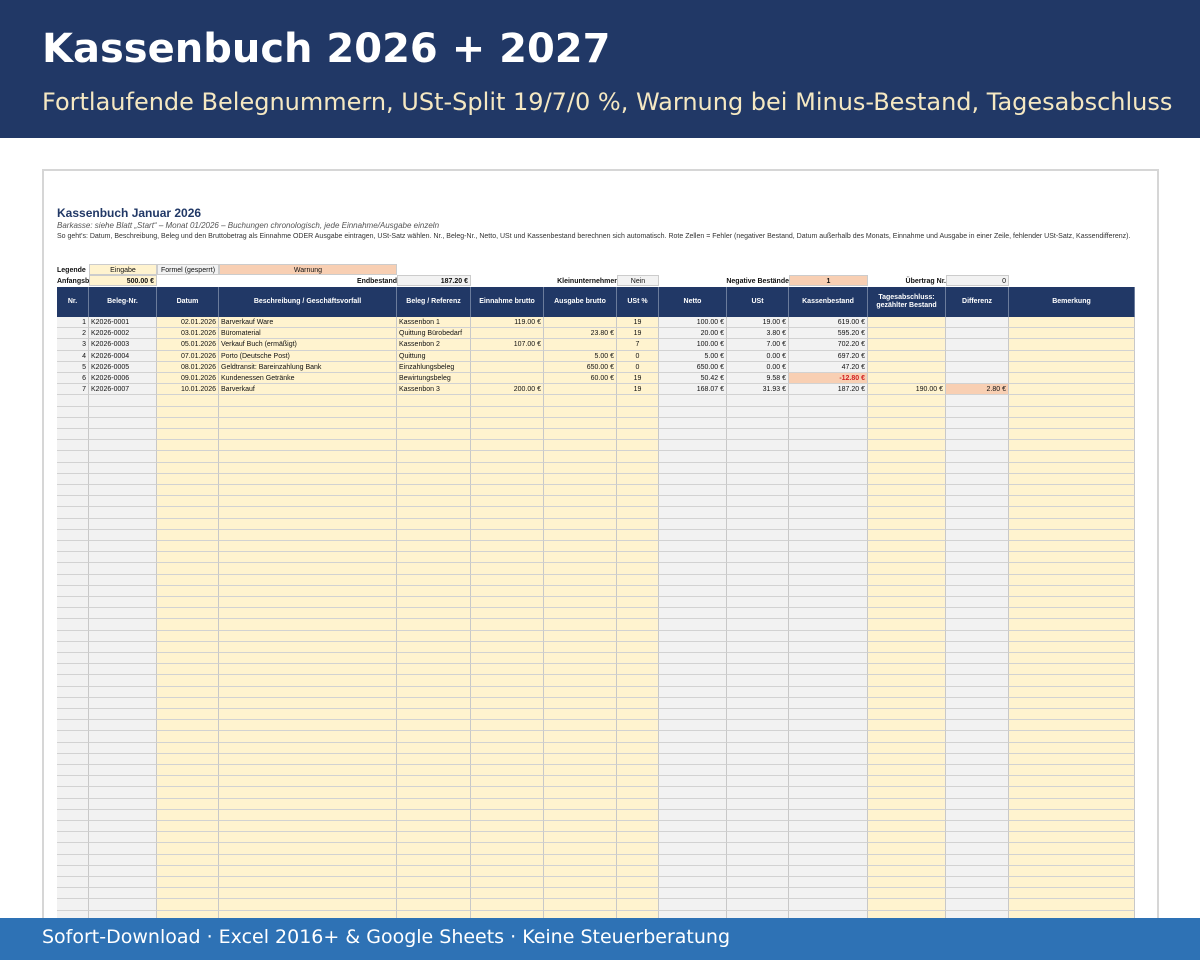 This screenshot has height=960, width=1200. Describe the element at coordinates (308, 345) in the screenshot. I see `cell-description: Verkauf Buch (ermäßigt)` at that location.